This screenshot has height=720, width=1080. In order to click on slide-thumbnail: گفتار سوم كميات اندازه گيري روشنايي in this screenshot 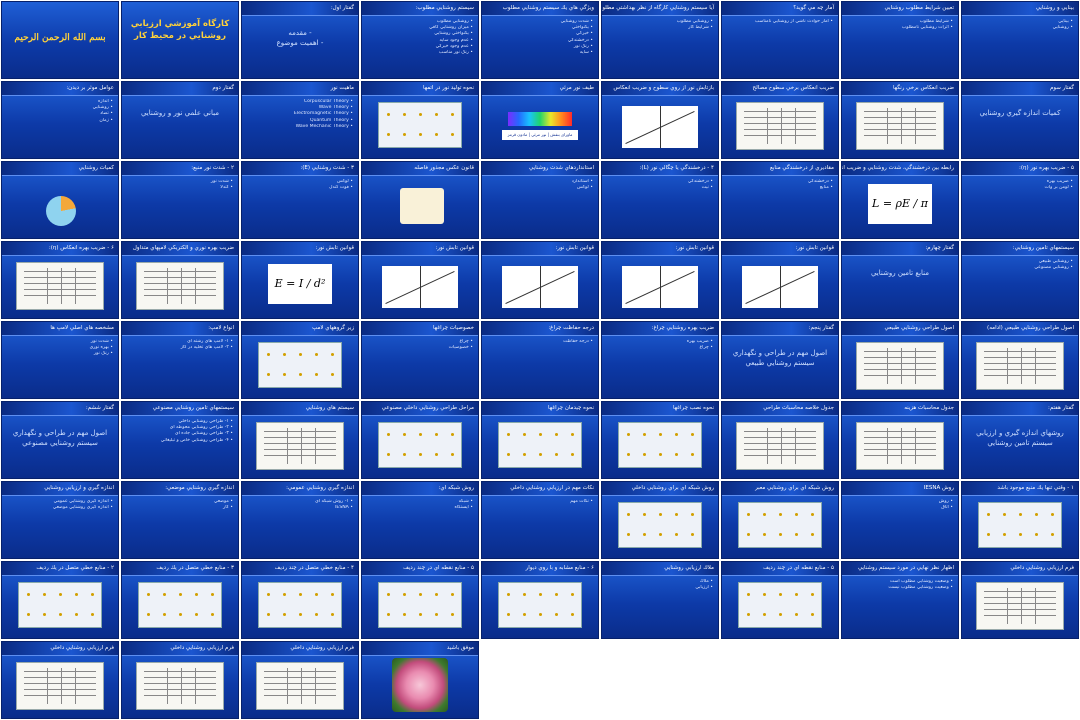, I will do `click(1020, 120)`.